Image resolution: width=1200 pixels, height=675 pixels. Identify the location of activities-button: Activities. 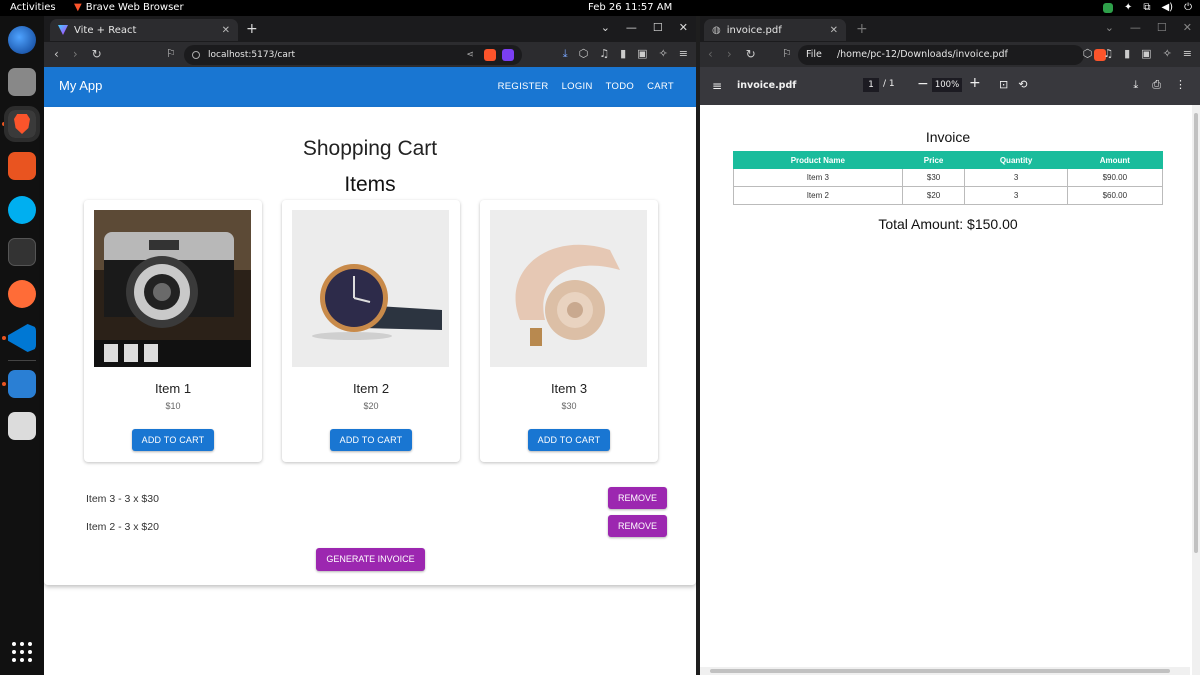
(33, 8).